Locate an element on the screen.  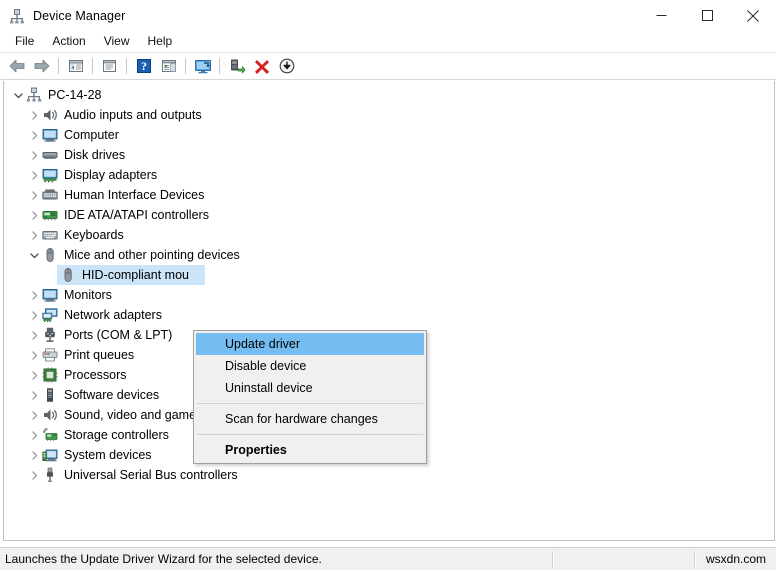
device-manager-icon is located at coordinates (17, 16).